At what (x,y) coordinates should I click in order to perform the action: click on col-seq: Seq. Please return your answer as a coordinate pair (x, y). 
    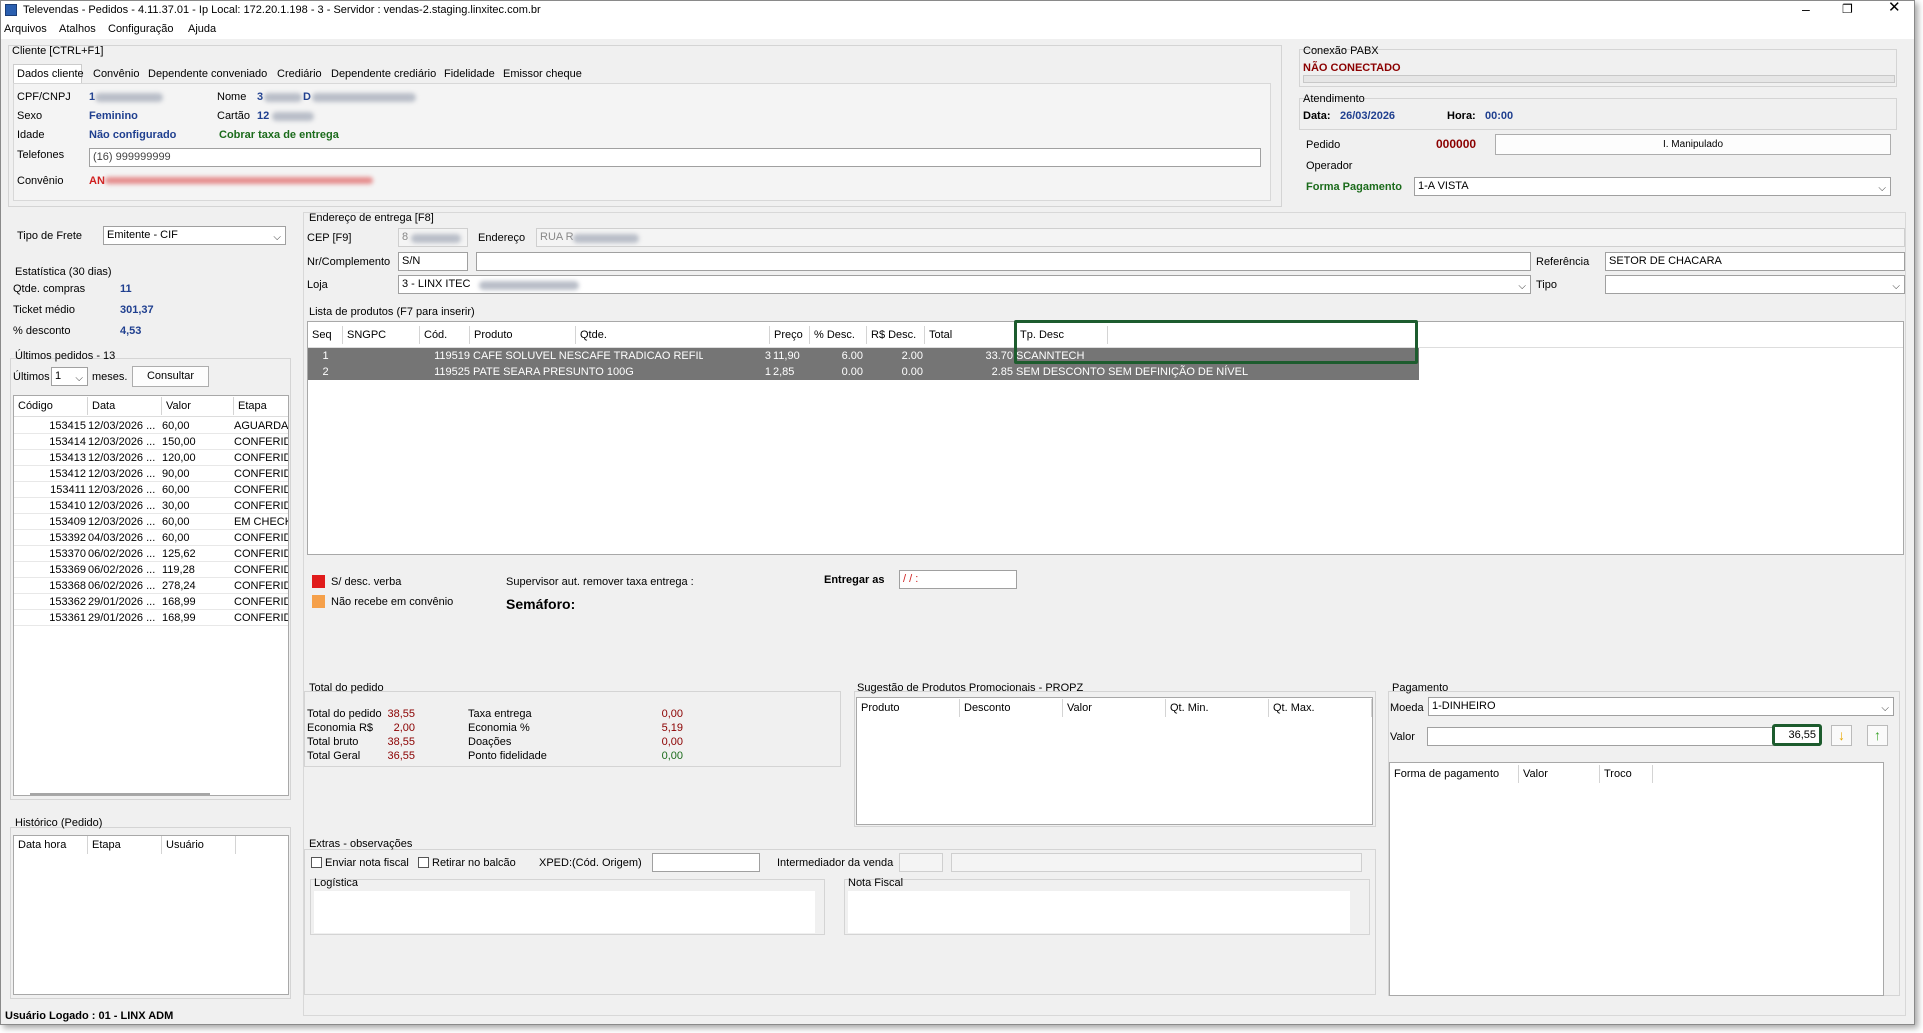
    Looking at the image, I should click on (325, 335).